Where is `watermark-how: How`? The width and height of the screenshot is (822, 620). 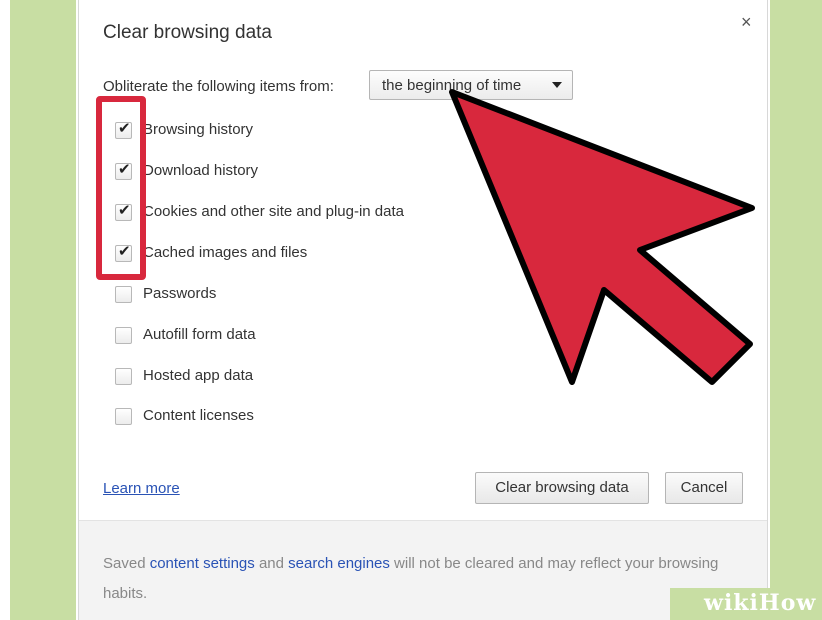 watermark-how: How is located at coordinates (787, 603).